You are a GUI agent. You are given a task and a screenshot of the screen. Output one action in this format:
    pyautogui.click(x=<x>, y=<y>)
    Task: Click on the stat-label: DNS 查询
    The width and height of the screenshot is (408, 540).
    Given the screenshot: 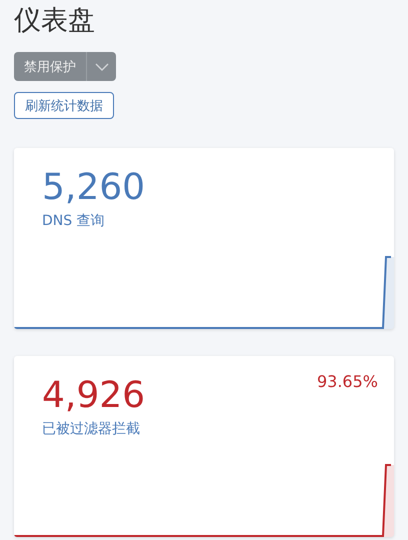 What is the action you would take?
    pyautogui.click(x=74, y=221)
    